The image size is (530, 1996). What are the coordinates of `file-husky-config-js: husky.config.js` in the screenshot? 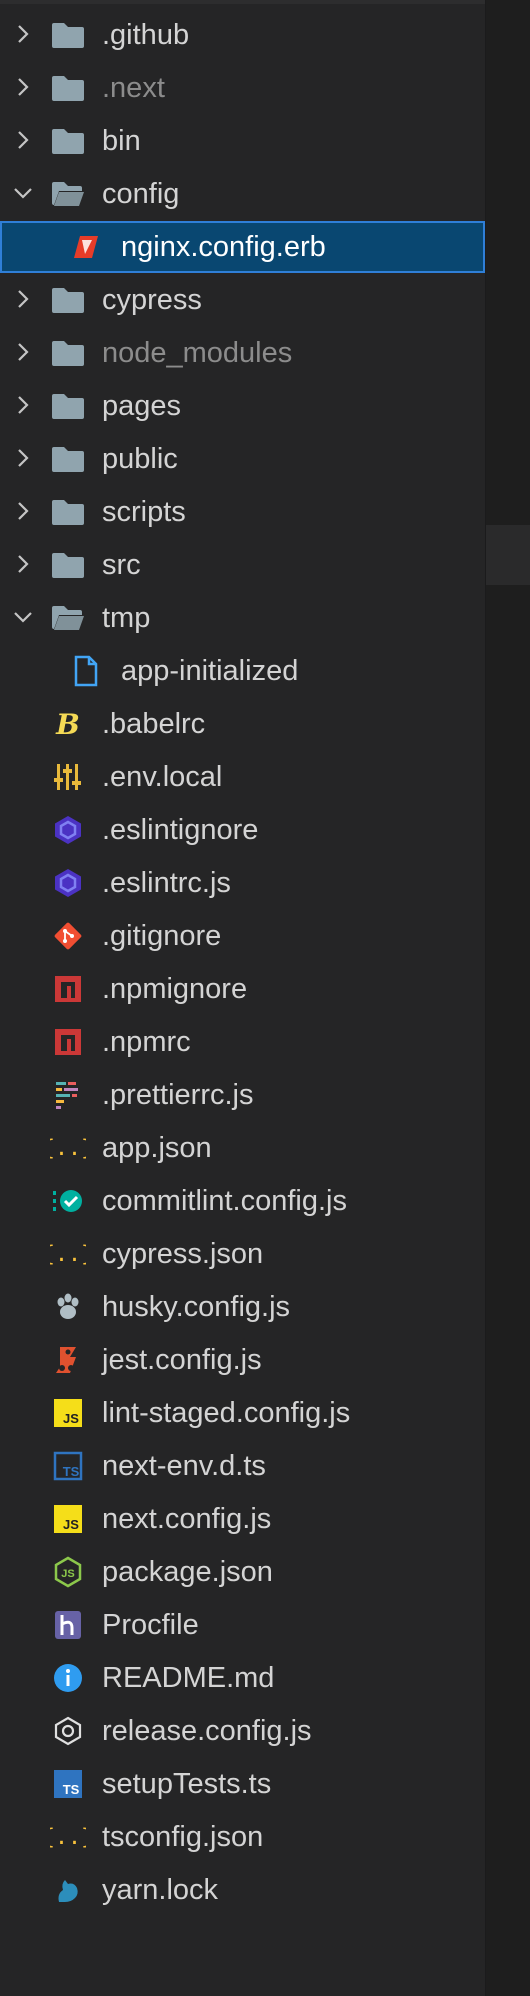 It's located at (242, 1307).